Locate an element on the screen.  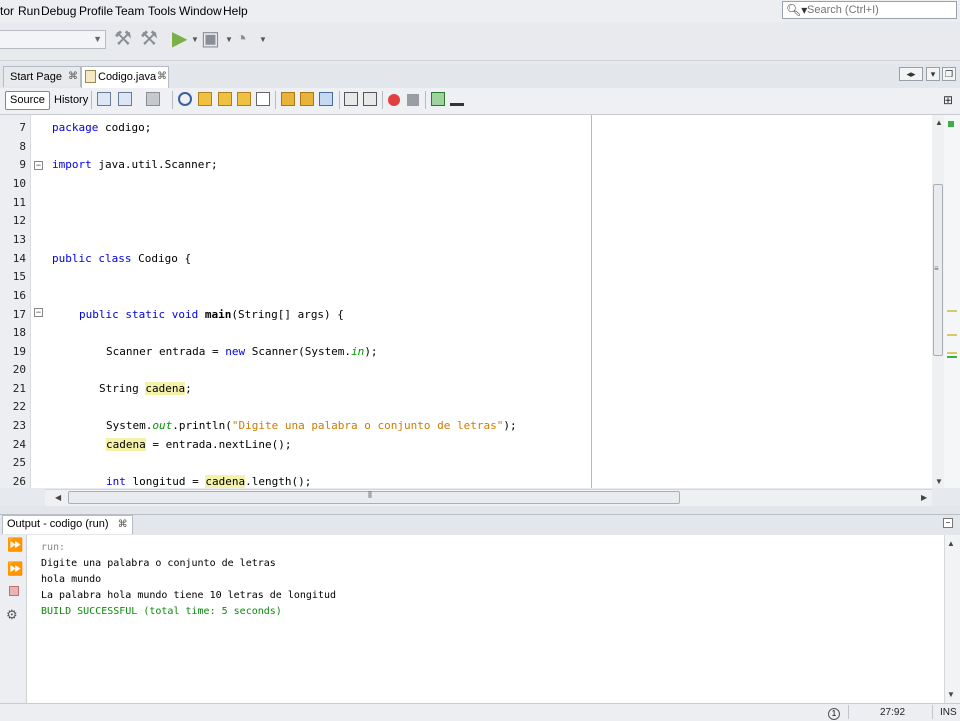
menu-window: Window is located at coordinates (200, 11).